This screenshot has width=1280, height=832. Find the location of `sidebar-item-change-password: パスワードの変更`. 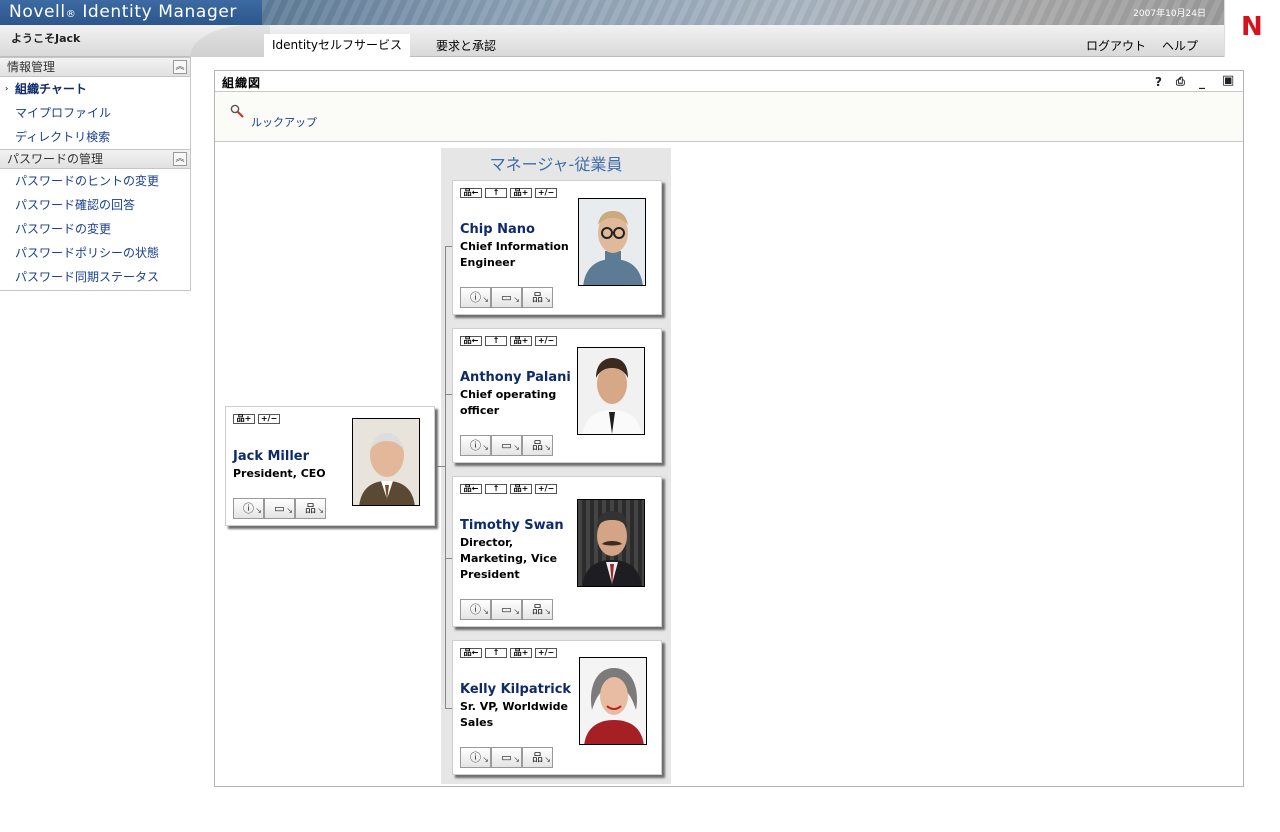

sidebar-item-change-password: パスワードの変更 is located at coordinates (95, 229).